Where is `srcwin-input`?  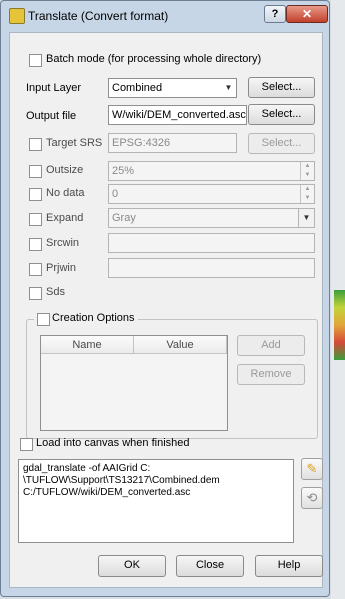 srcwin-input is located at coordinates (211, 243).